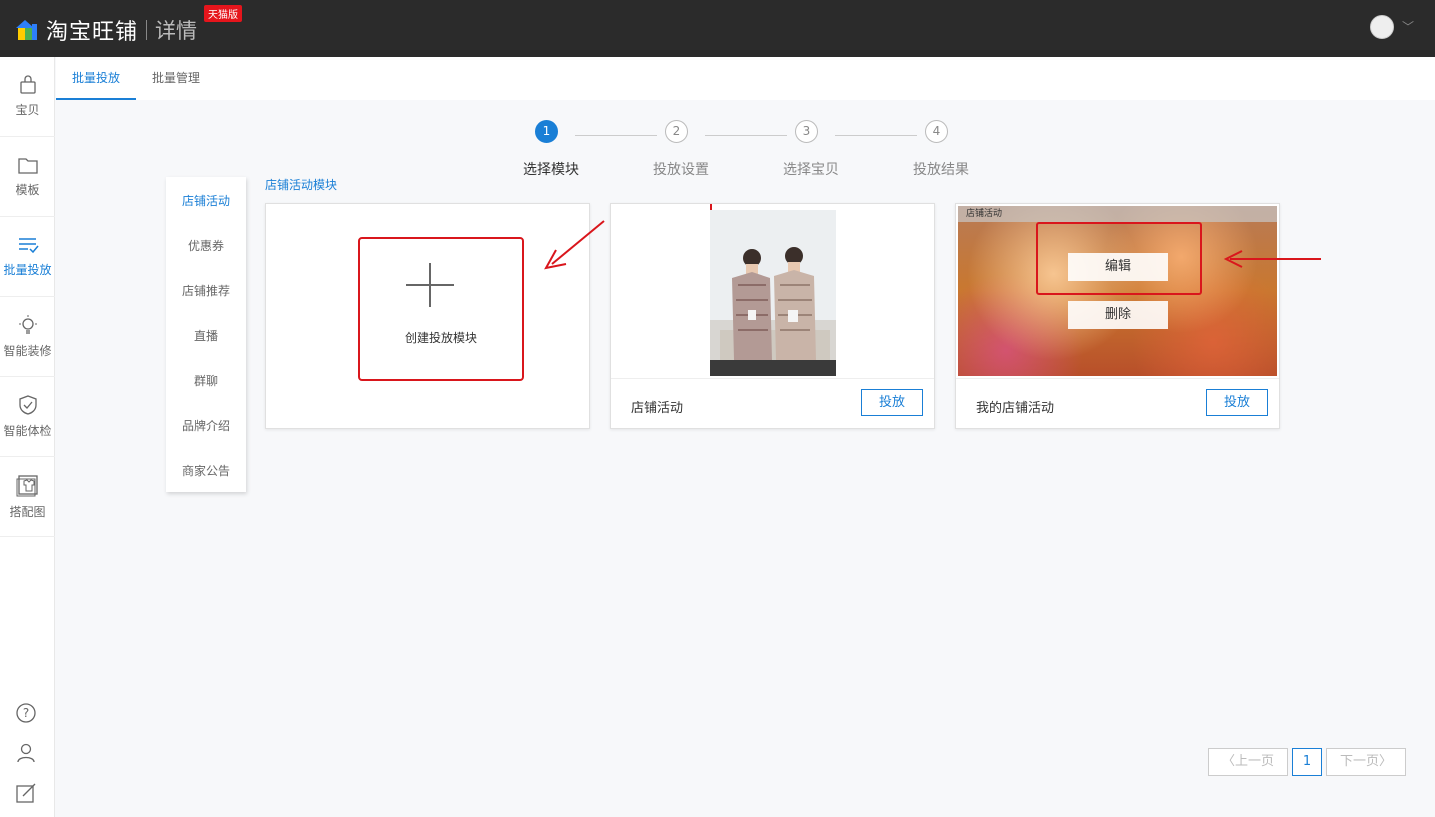 This screenshot has height=817, width=1435. Describe the element at coordinates (27, 324) in the screenshot. I see `lightbulb-icon` at that location.